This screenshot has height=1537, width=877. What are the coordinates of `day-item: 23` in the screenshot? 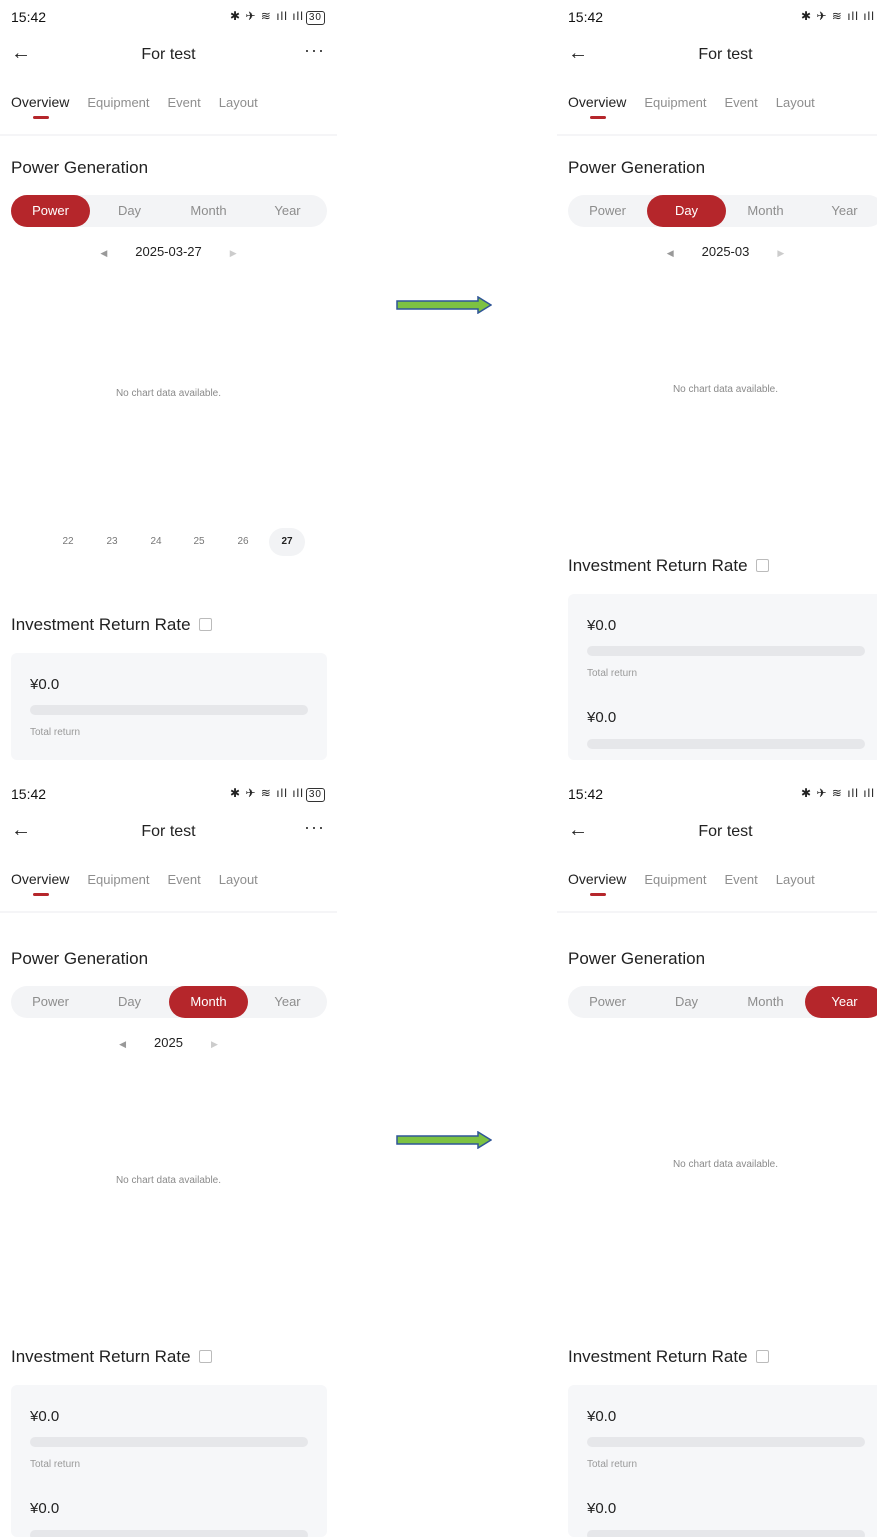 It's located at (112, 542).